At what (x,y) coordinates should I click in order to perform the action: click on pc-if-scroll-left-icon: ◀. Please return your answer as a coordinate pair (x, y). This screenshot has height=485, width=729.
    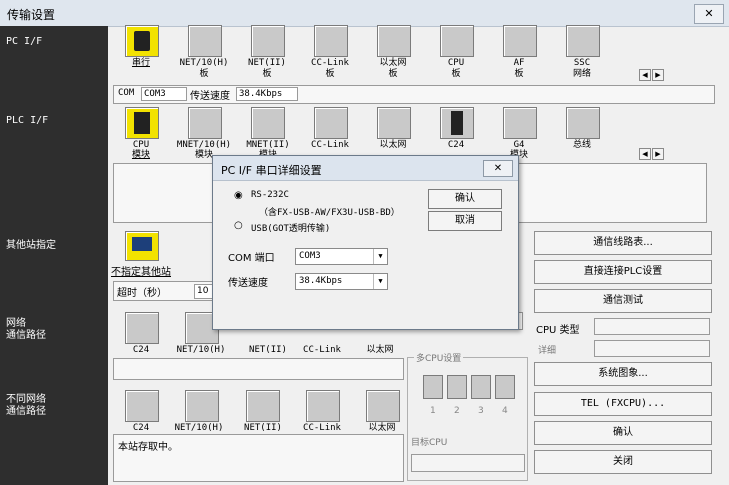
    Looking at the image, I should click on (645, 75).